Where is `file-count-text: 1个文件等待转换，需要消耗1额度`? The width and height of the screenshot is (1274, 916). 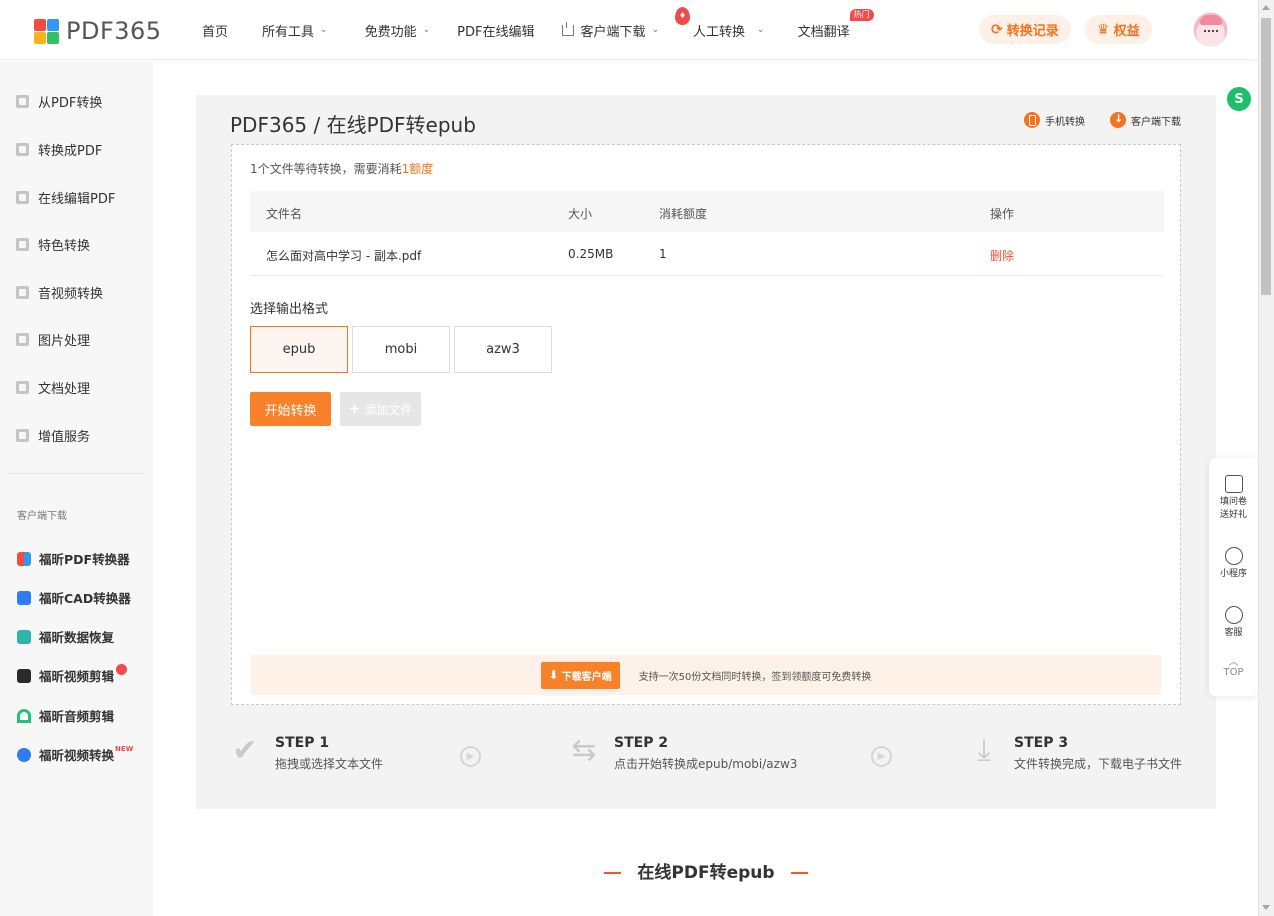 file-count-text: 1个文件等待转换，需要消耗1额度 is located at coordinates (341, 168).